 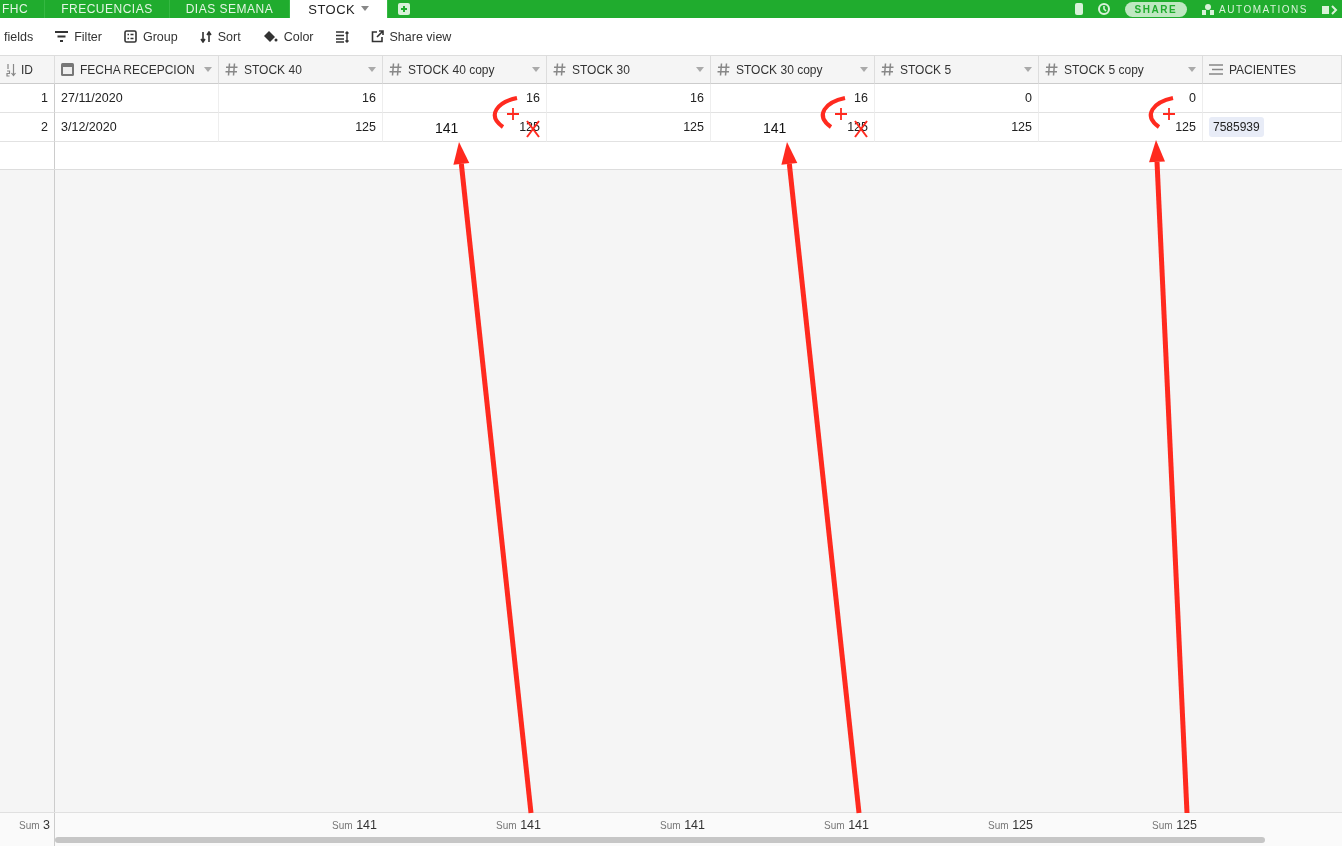 What do you see at coordinates (1236, 127) in the screenshot?
I see `linked-record-chip: 7585939` at bounding box center [1236, 127].